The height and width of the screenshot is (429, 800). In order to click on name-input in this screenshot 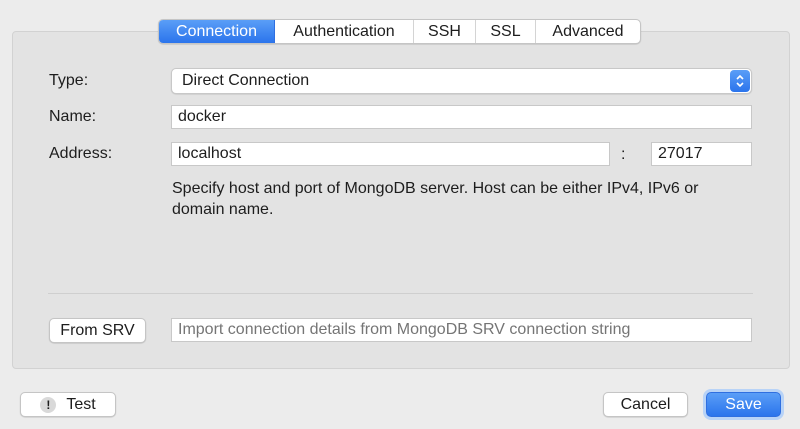, I will do `click(461, 117)`.